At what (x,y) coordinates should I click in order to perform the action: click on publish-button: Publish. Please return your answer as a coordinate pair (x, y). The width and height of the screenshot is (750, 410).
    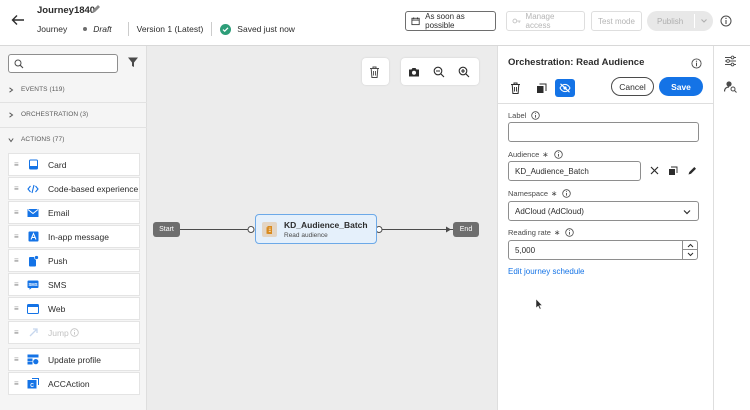
    Looking at the image, I should click on (680, 21).